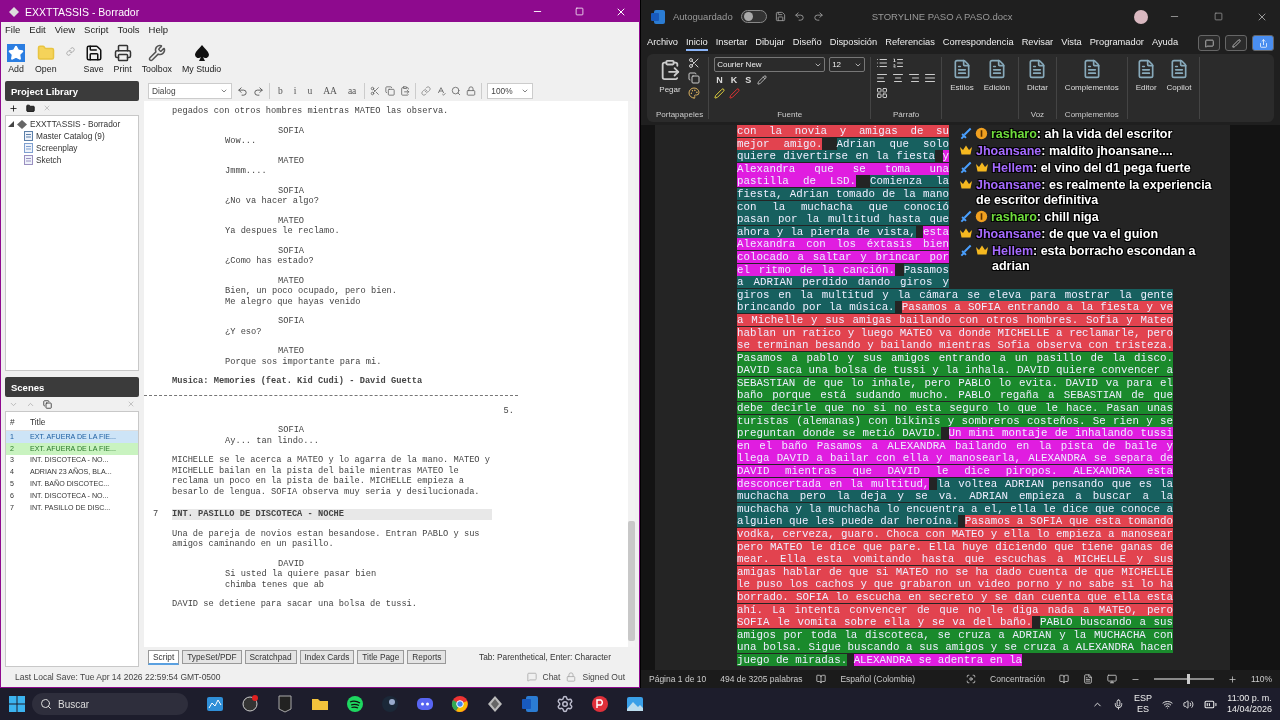 The height and width of the screenshot is (720, 1280). I want to click on account-status: Signed Out, so click(603, 677).